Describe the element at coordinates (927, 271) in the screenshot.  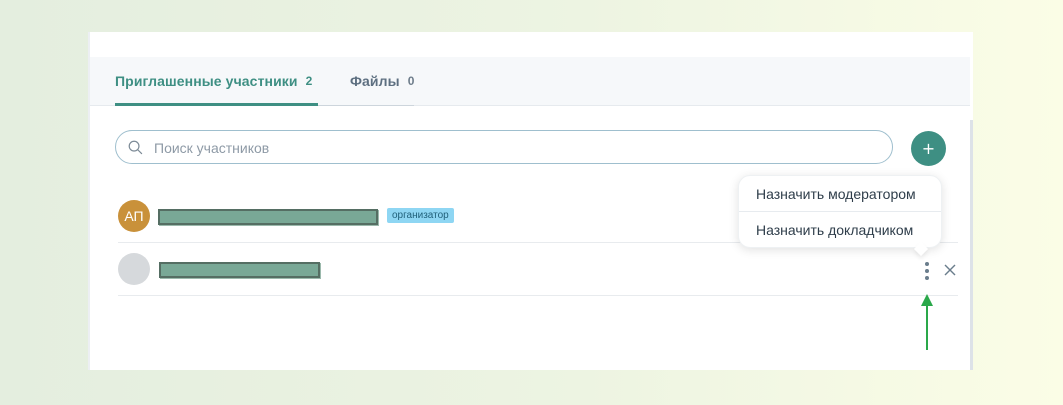
I see `more-options-icon` at that location.